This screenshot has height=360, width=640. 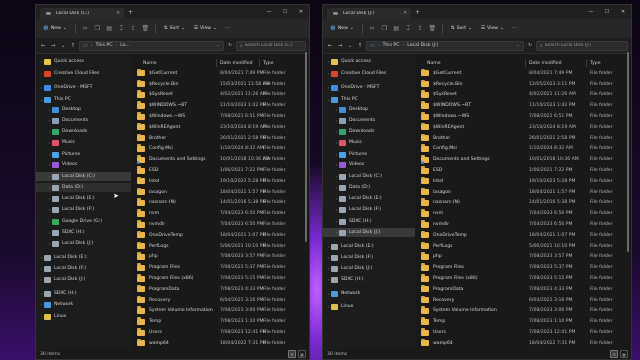 What do you see at coordinates (523, 127) in the screenshot?
I see `table-row: $WinREAgent 23/10/2024 8:19 AM File folder` at bounding box center [523, 127].